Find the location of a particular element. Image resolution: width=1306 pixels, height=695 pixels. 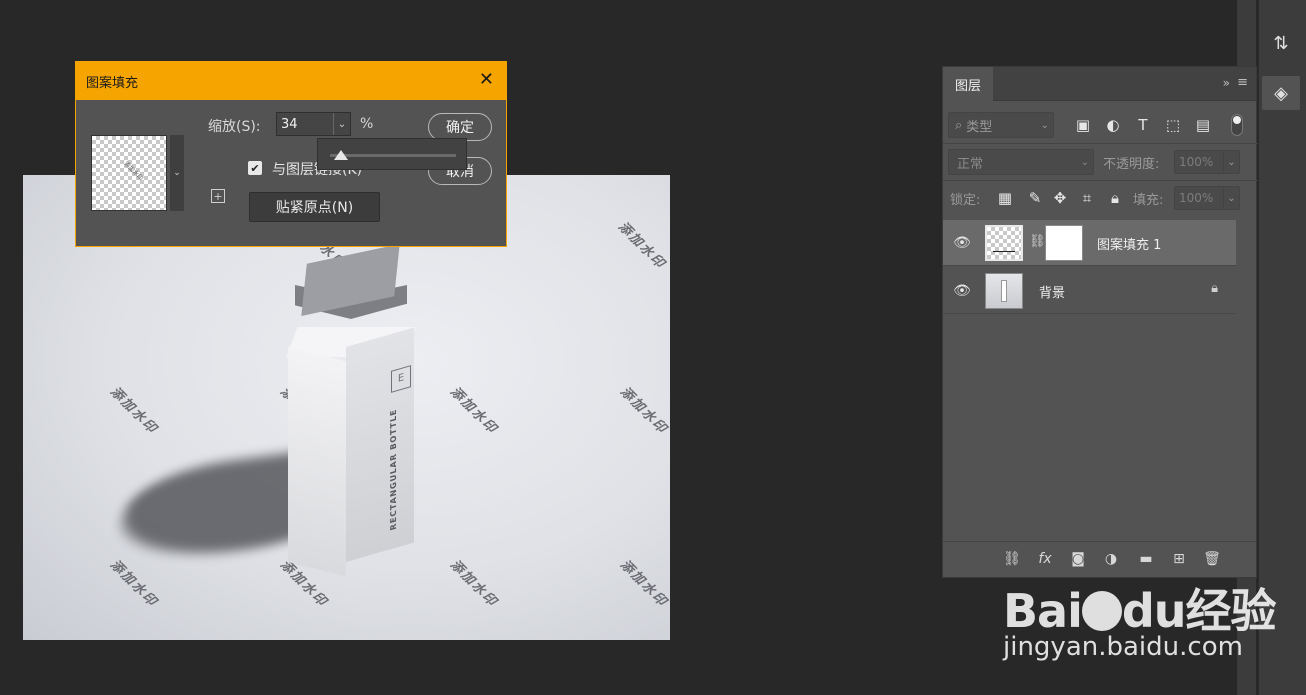

new-layer-icon: ⊞ is located at coordinates (1179, 559).